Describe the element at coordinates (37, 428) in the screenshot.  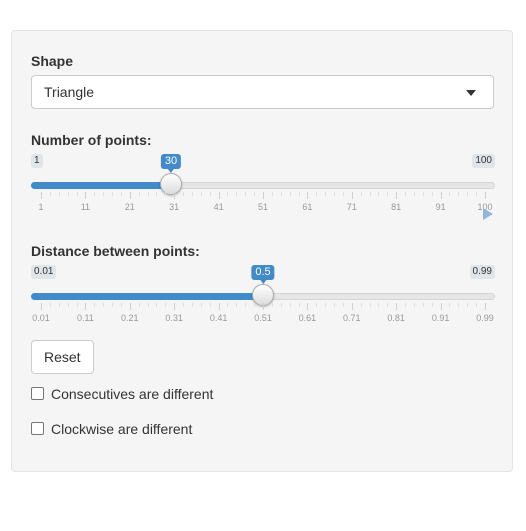
I see `clockwise-checkbox` at that location.